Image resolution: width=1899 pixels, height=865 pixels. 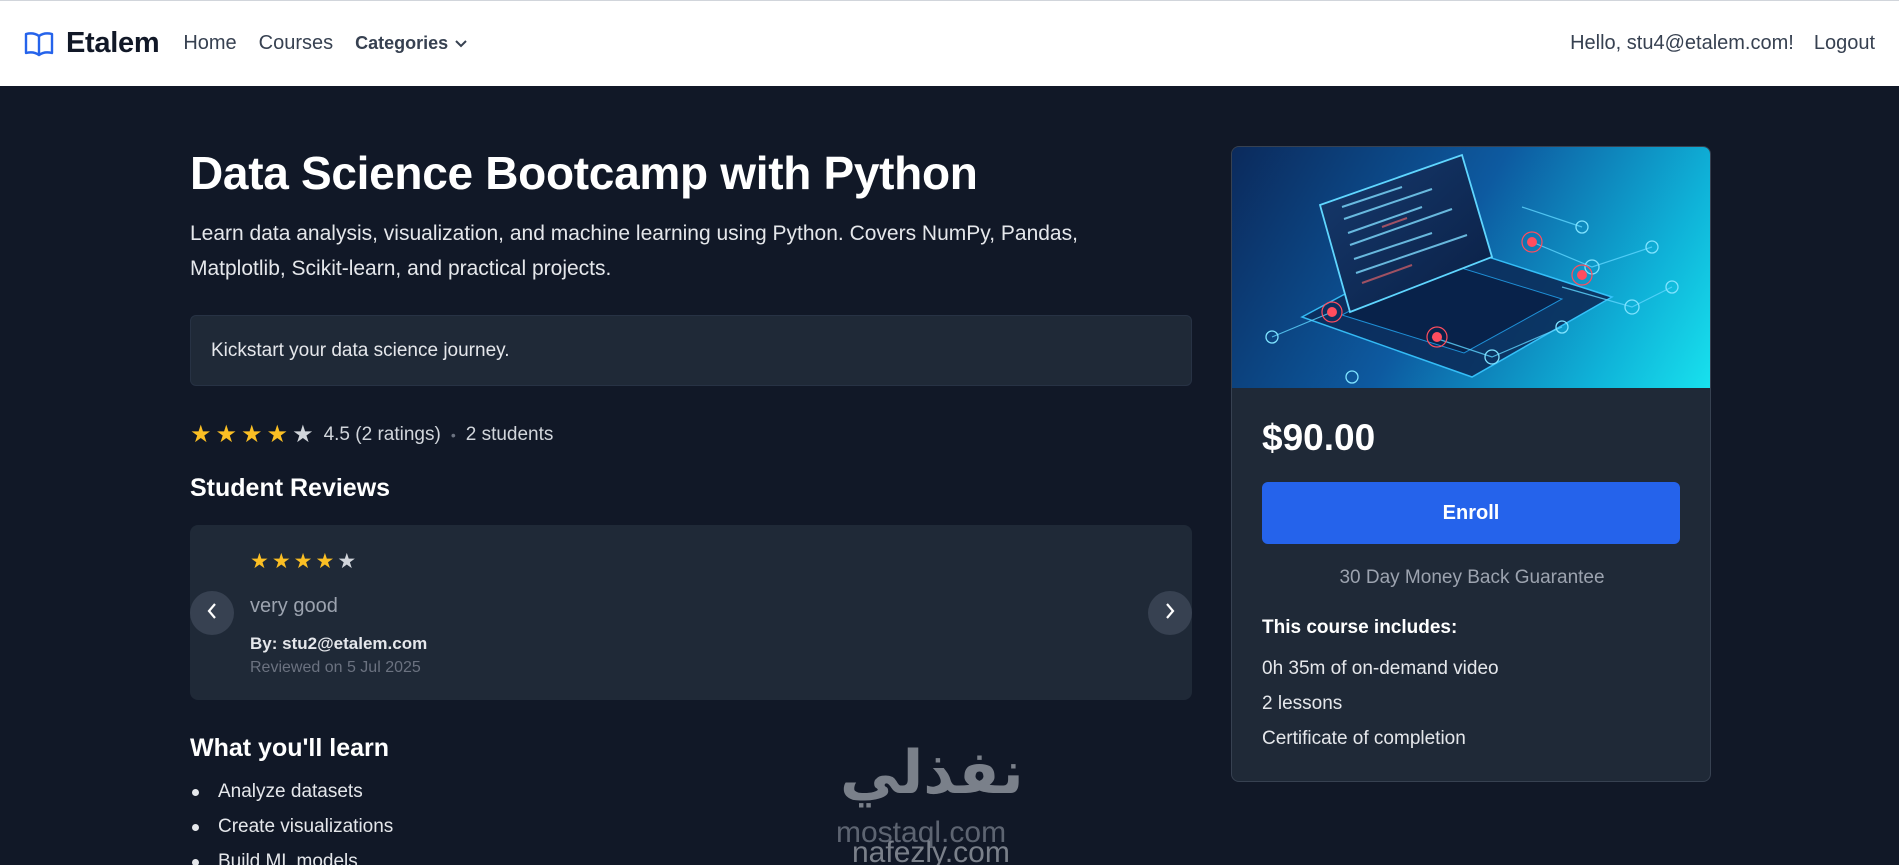 I want to click on logout-link: Logout, so click(x=1844, y=43).